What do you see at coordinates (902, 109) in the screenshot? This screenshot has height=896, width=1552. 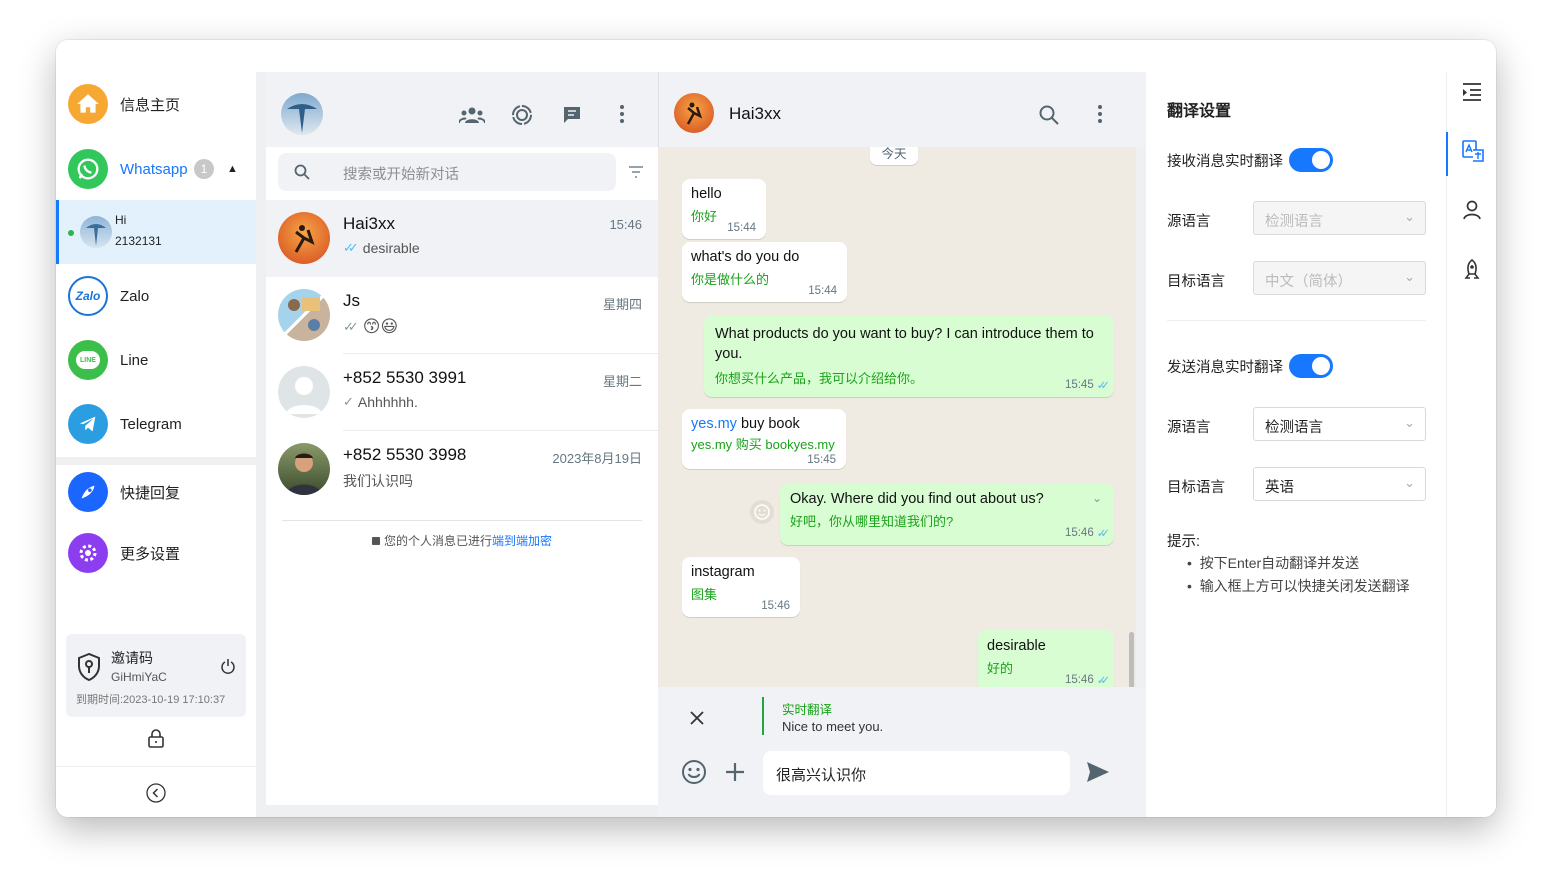 I see `conversation-header: Hai3xx` at bounding box center [902, 109].